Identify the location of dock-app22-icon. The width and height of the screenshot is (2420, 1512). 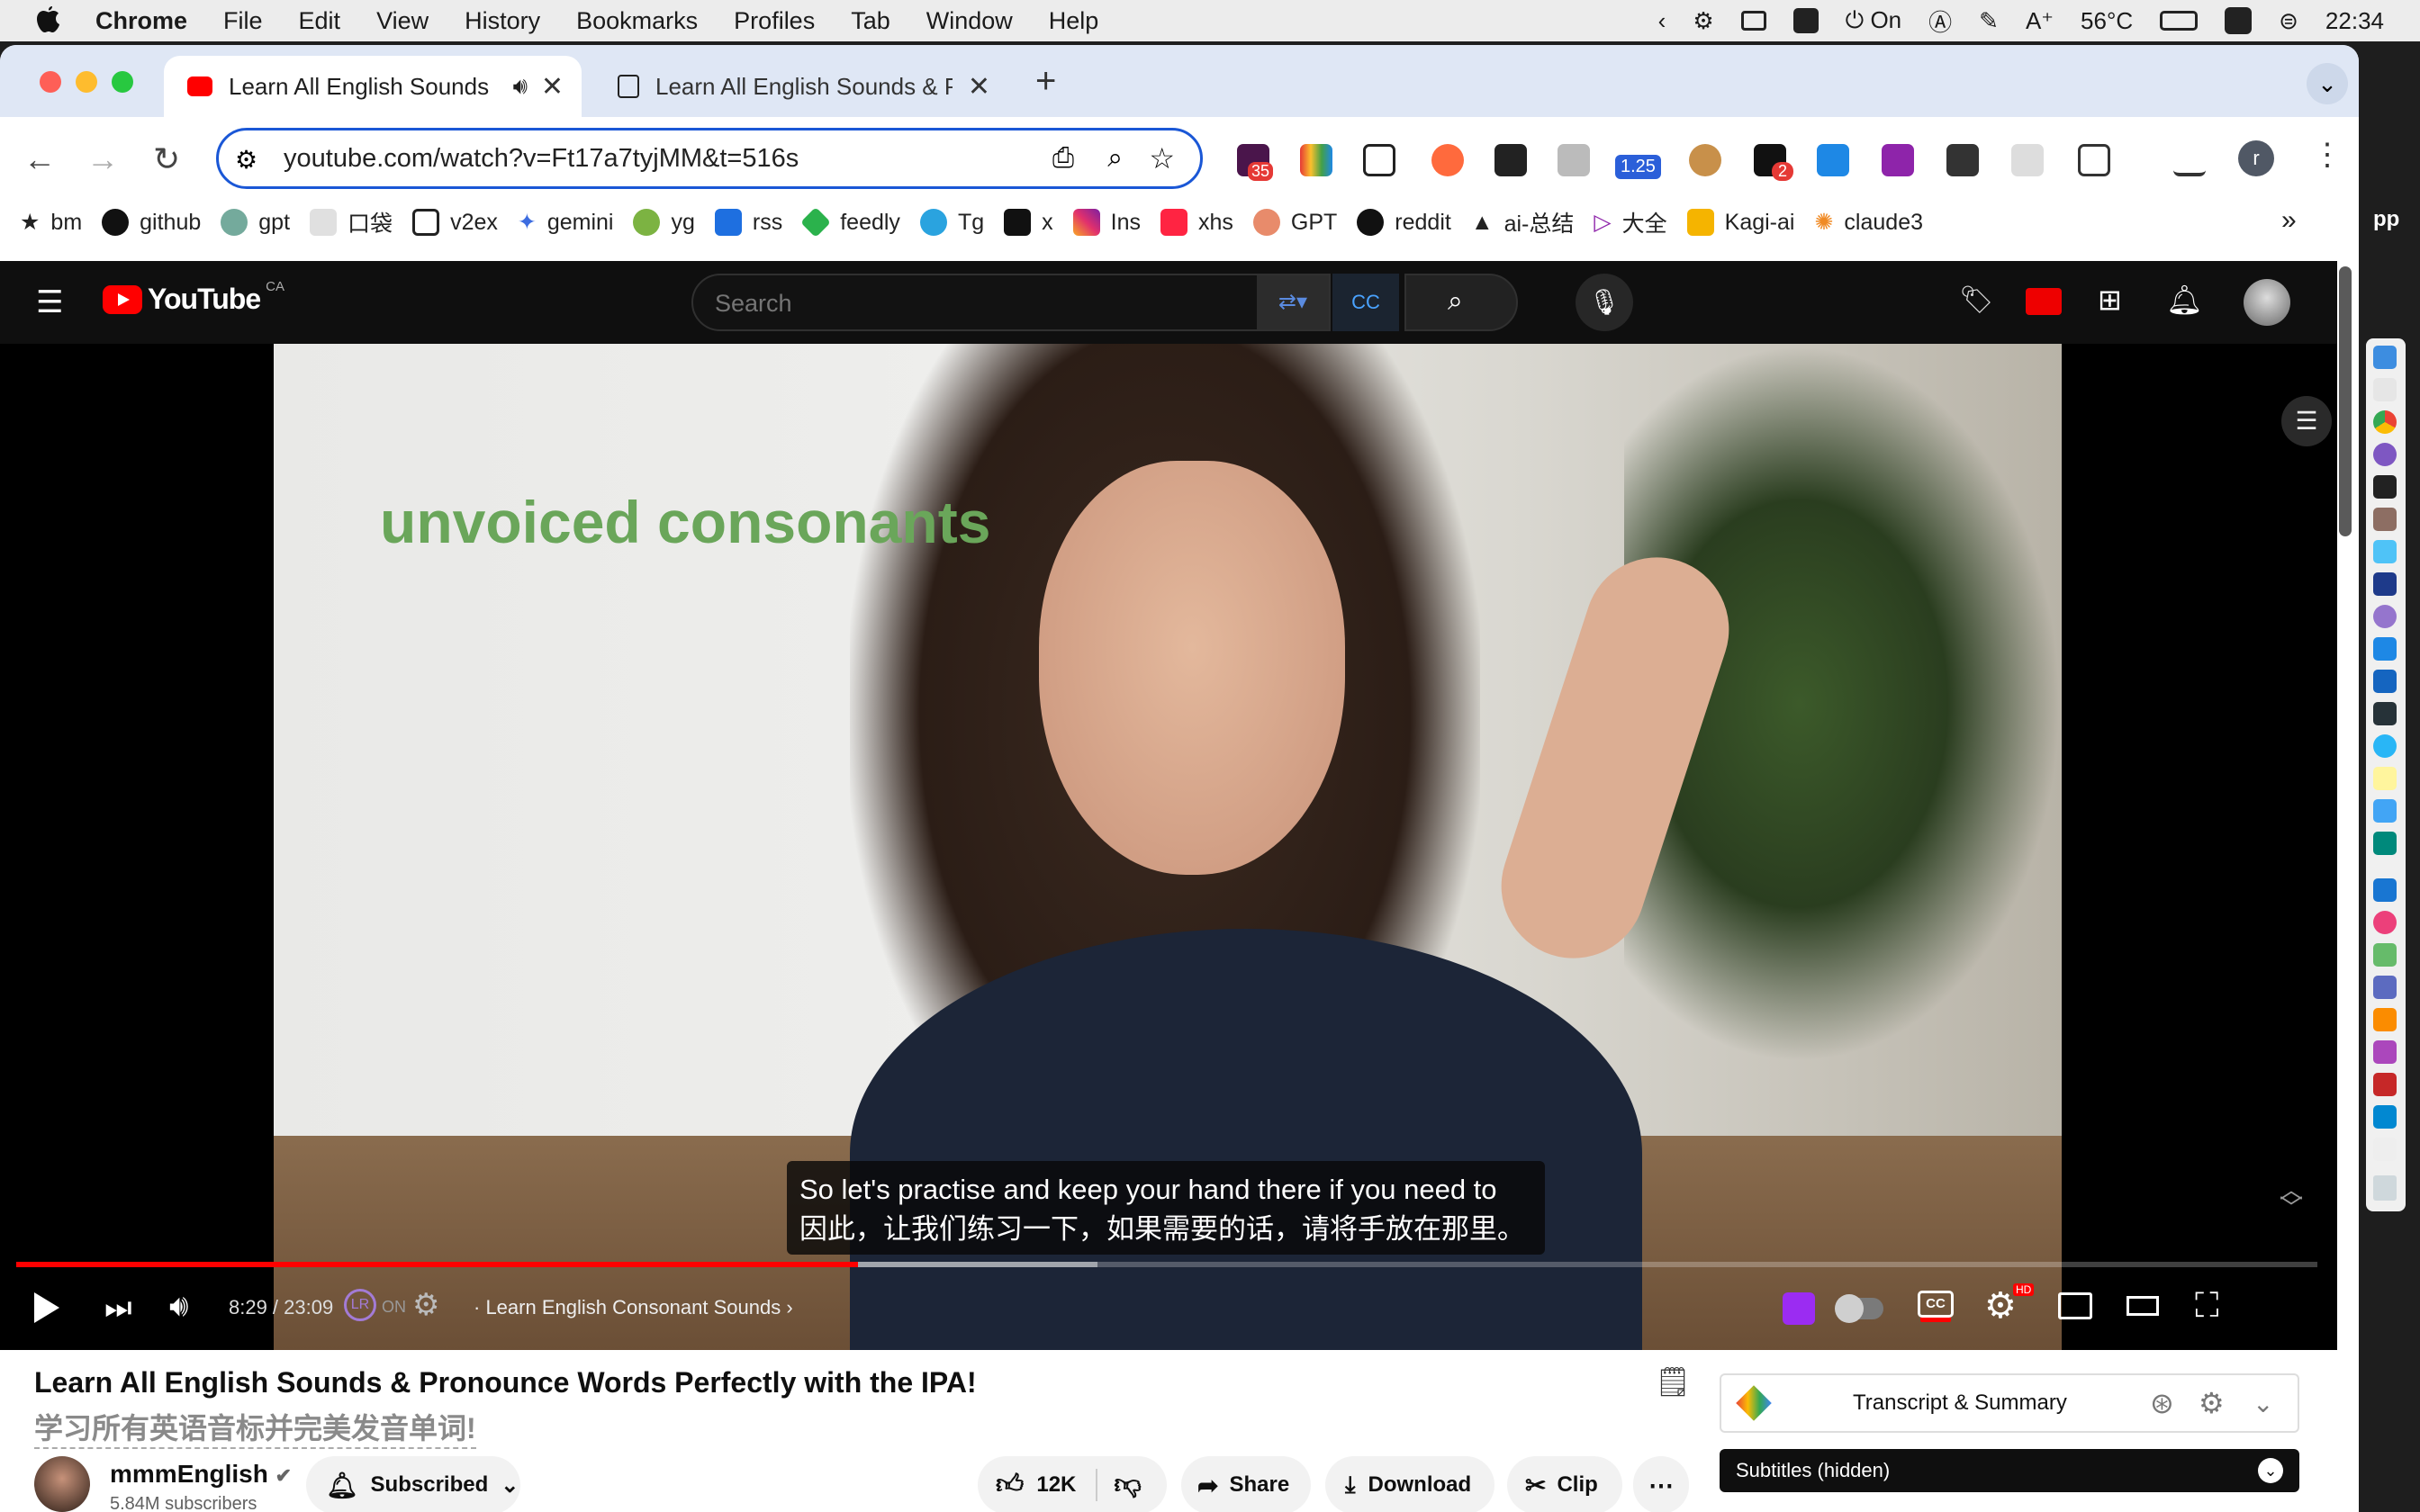
(2385, 1052).